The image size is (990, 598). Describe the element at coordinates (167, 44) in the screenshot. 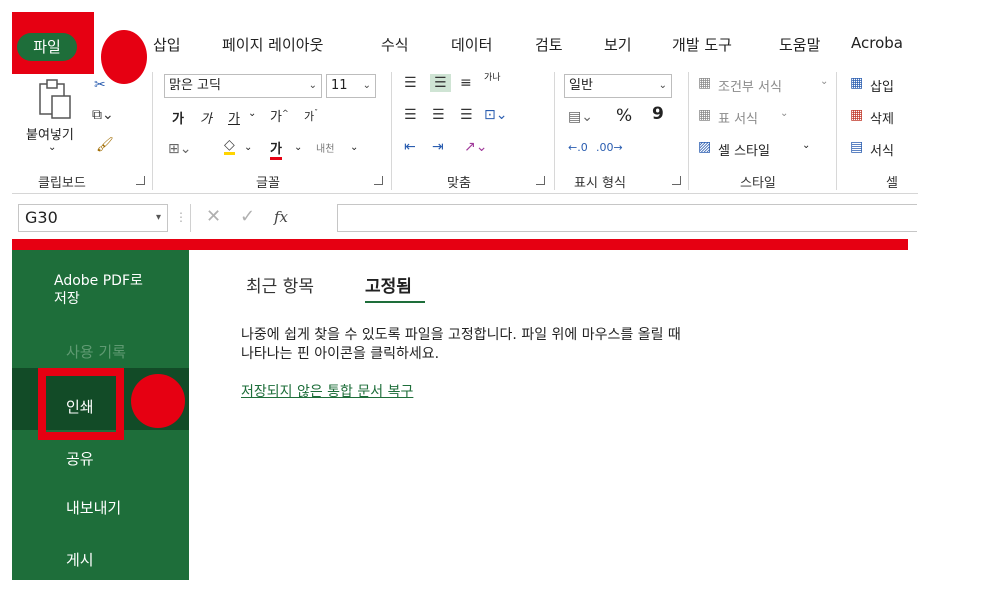

I see `tab-insert: 삽입` at that location.